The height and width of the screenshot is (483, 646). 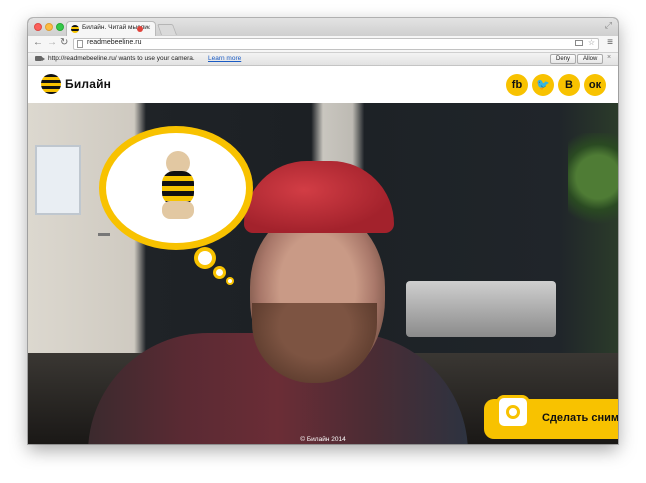 I want to click on infobar-close-icon: ×, so click(x=609, y=57).